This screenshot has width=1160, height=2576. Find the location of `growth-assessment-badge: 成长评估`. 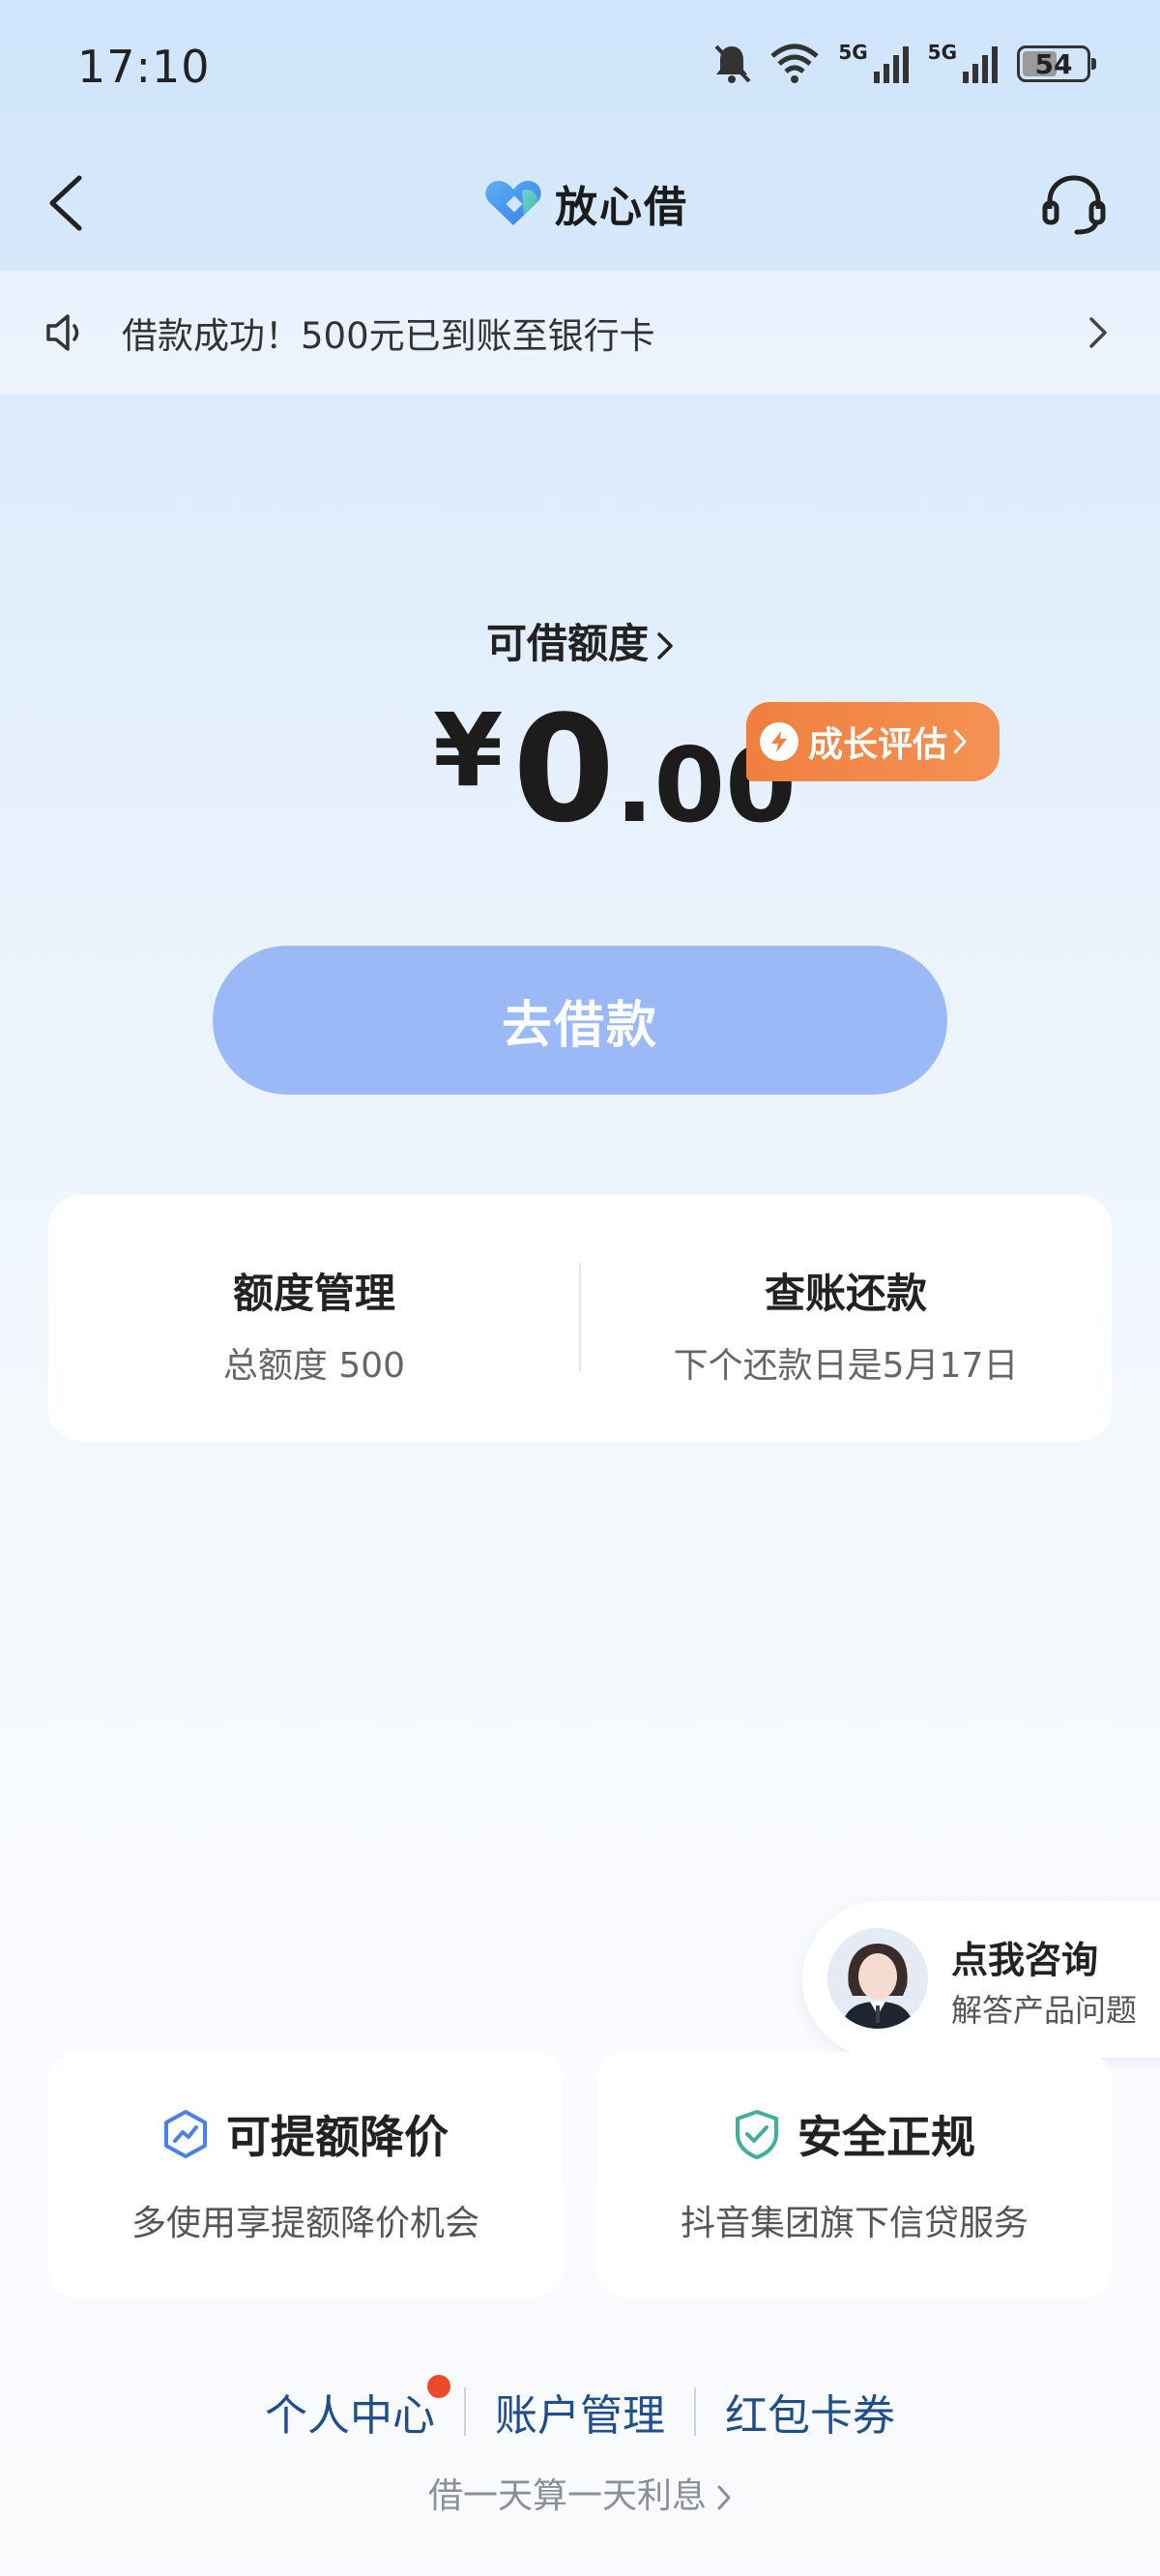

growth-assessment-badge: 成长评估 is located at coordinates (873, 741).